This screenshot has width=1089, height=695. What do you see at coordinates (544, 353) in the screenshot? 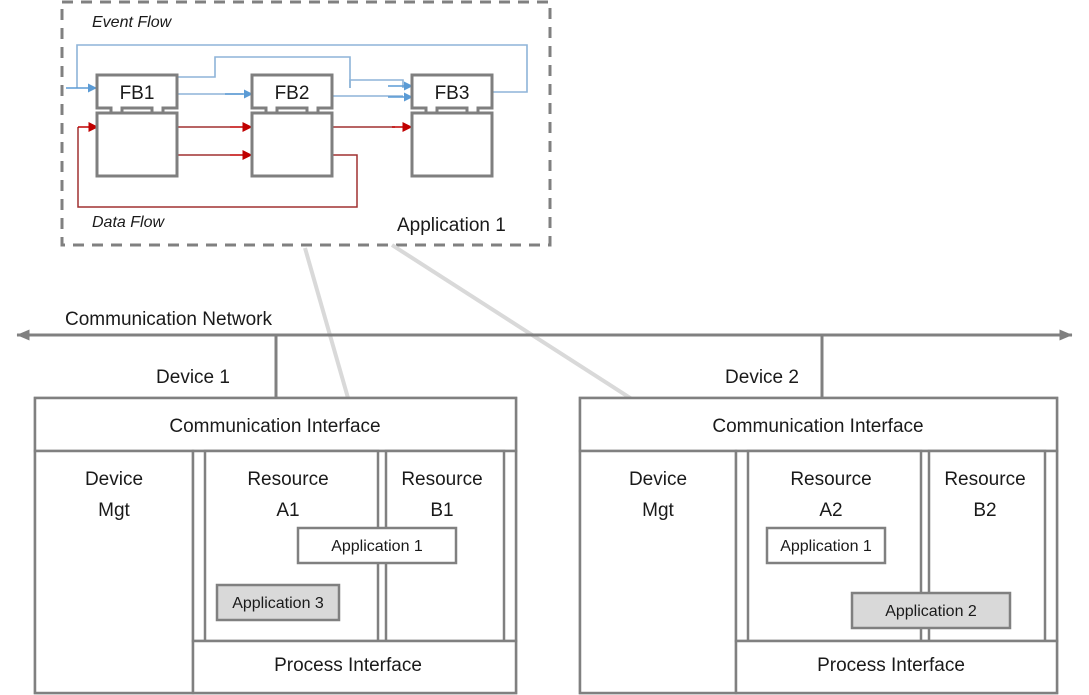
I see `communication-network: Communication Network Device 1 Device 2` at bounding box center [544, 353].